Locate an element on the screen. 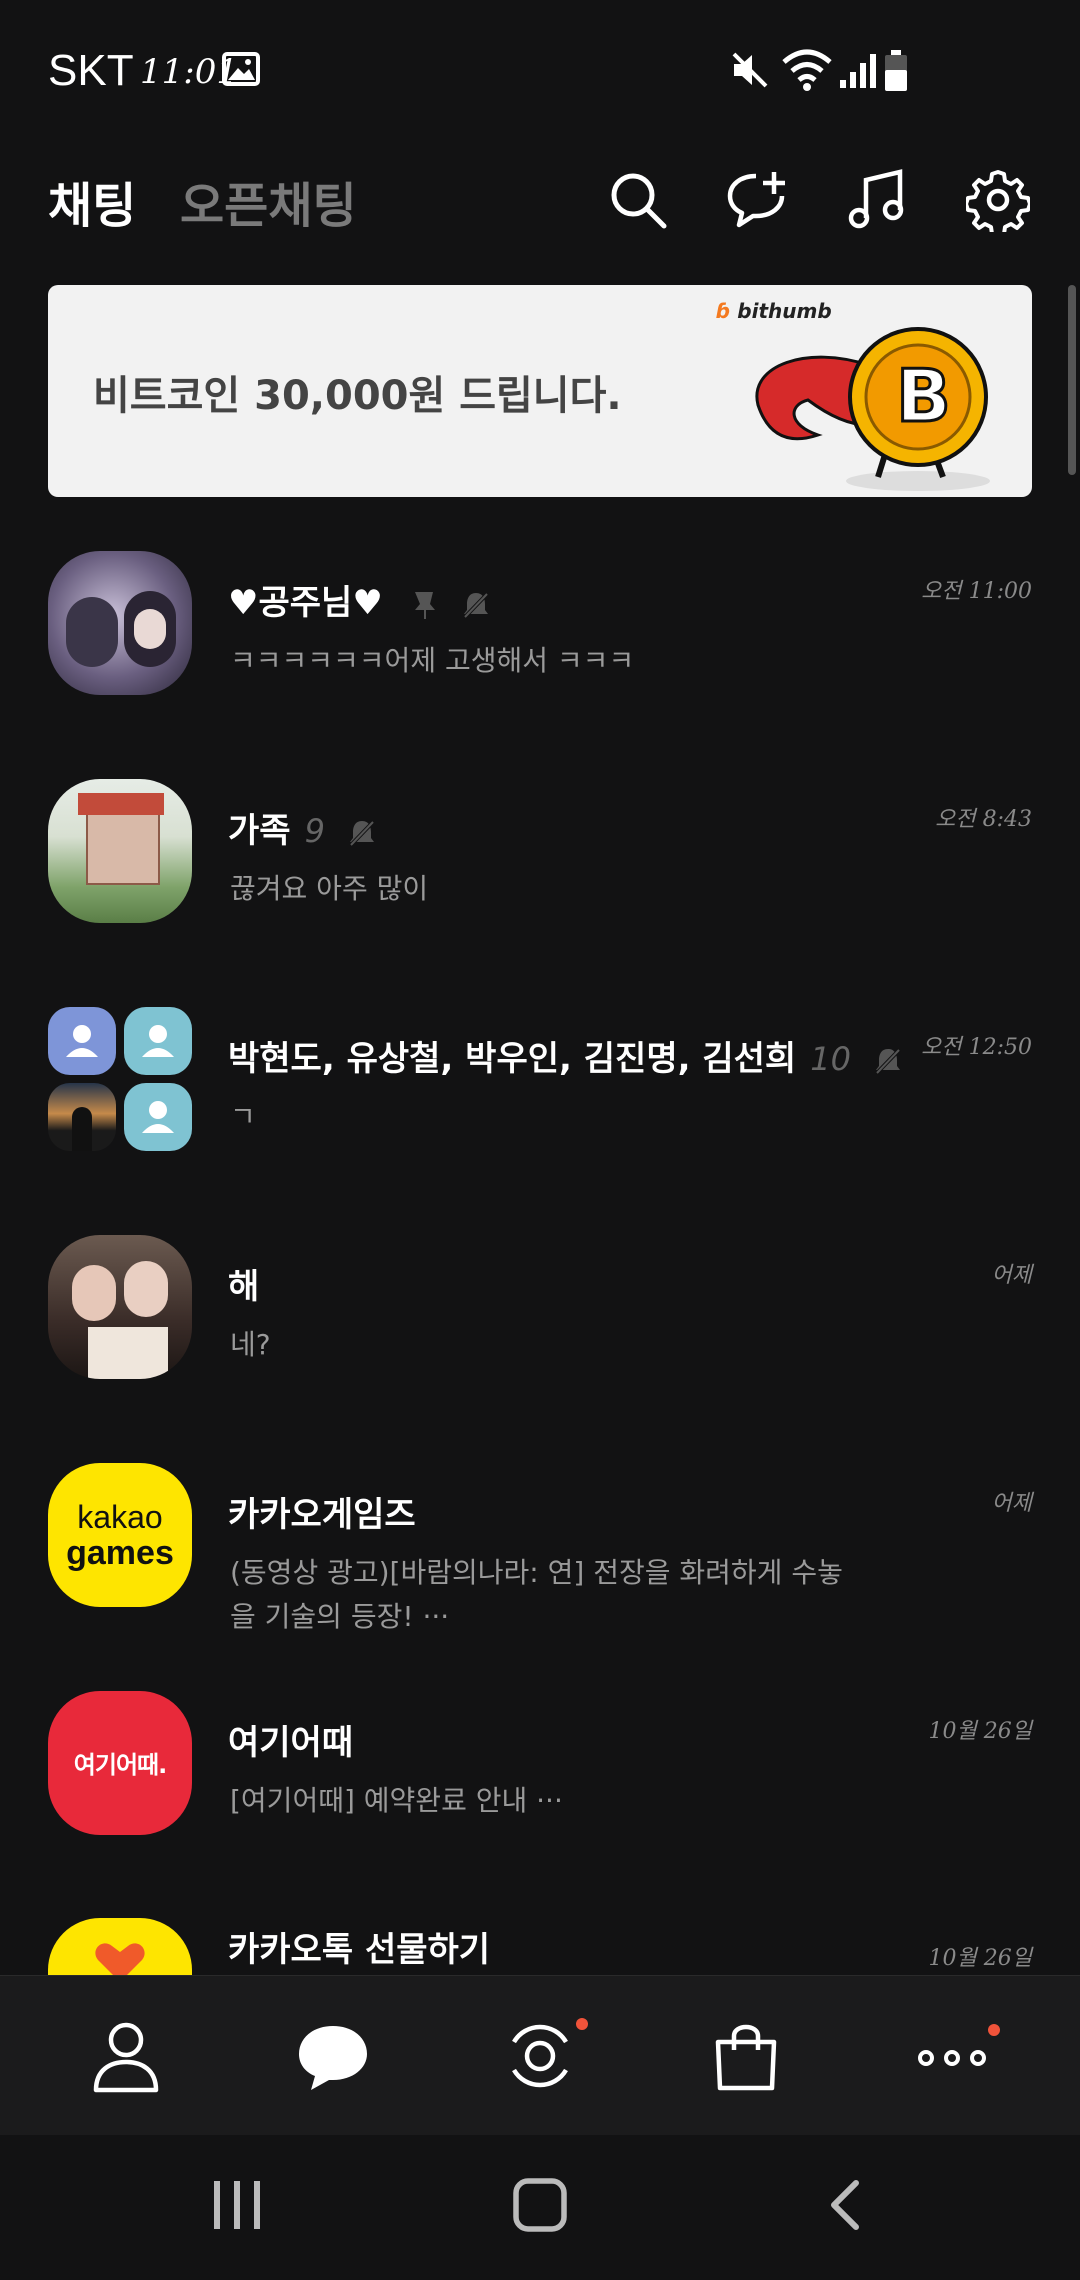  chat-row: 여기어때. 여기어때 [여기어때] 예약완료 안내 ··· 10월 26일 is located at coordinates (540, 1805).